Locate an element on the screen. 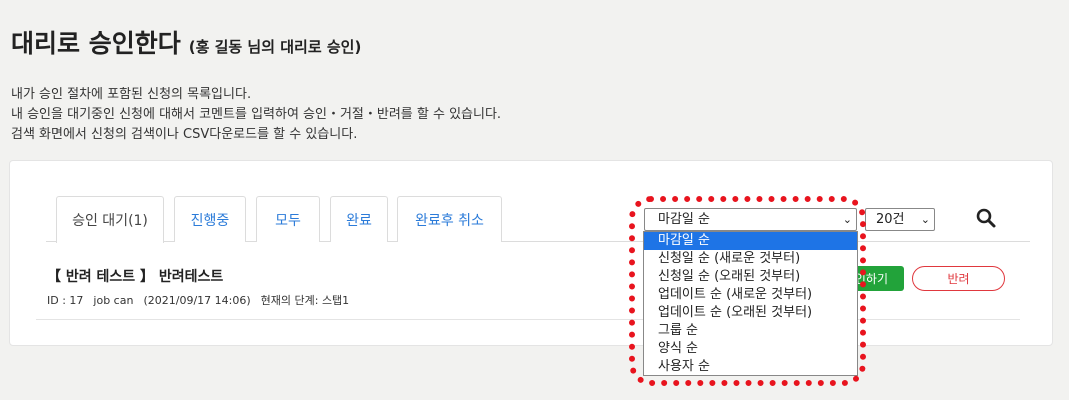  sort-option-due-date: 마감일 순 is located at coordinates (750, 241).